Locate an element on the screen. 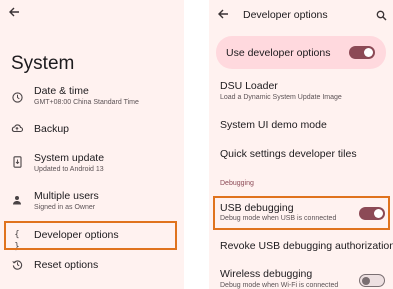  settings-item-multiple-users: Multiple users Signed in as Owner is located at coordinates (92, 202).